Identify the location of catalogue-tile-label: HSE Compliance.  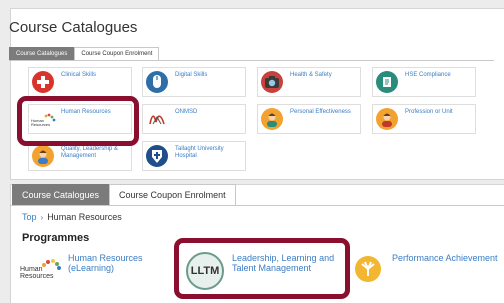
(428, 75).